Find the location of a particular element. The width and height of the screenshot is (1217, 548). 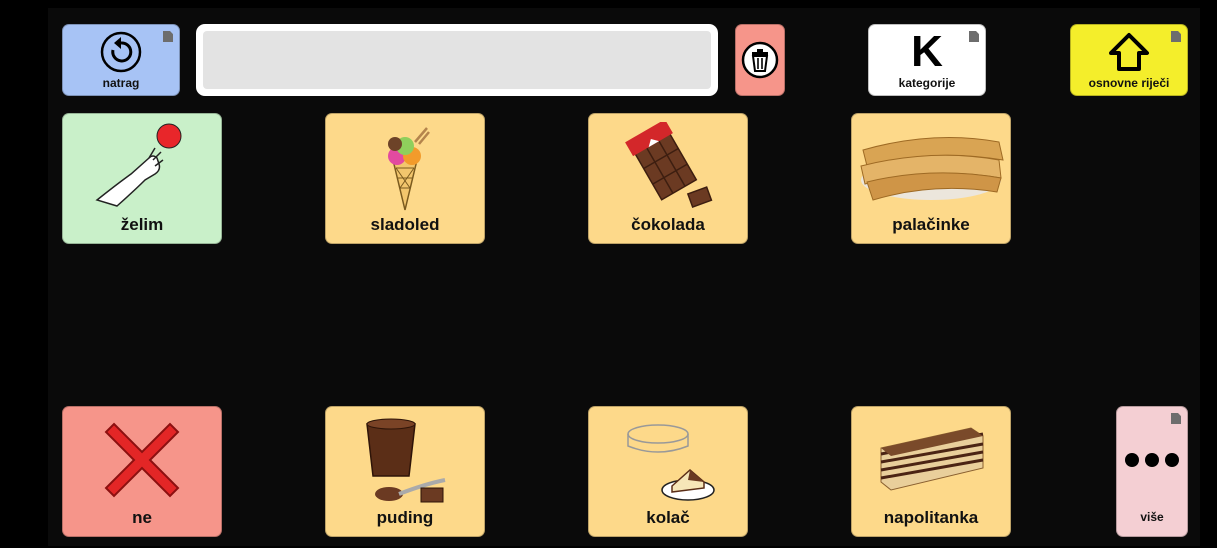

tile-label: puding is located at coordinates (405, 517).